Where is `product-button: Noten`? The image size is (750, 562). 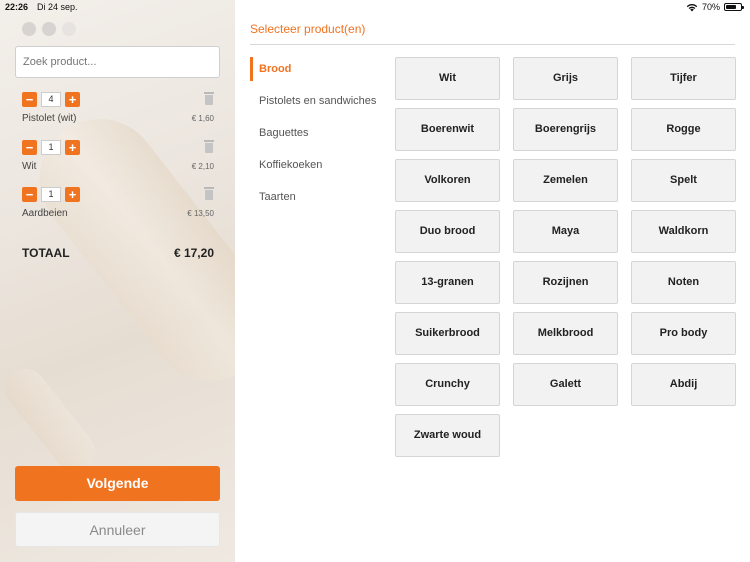
product-button: Noten is located at coordinates (683, 282).